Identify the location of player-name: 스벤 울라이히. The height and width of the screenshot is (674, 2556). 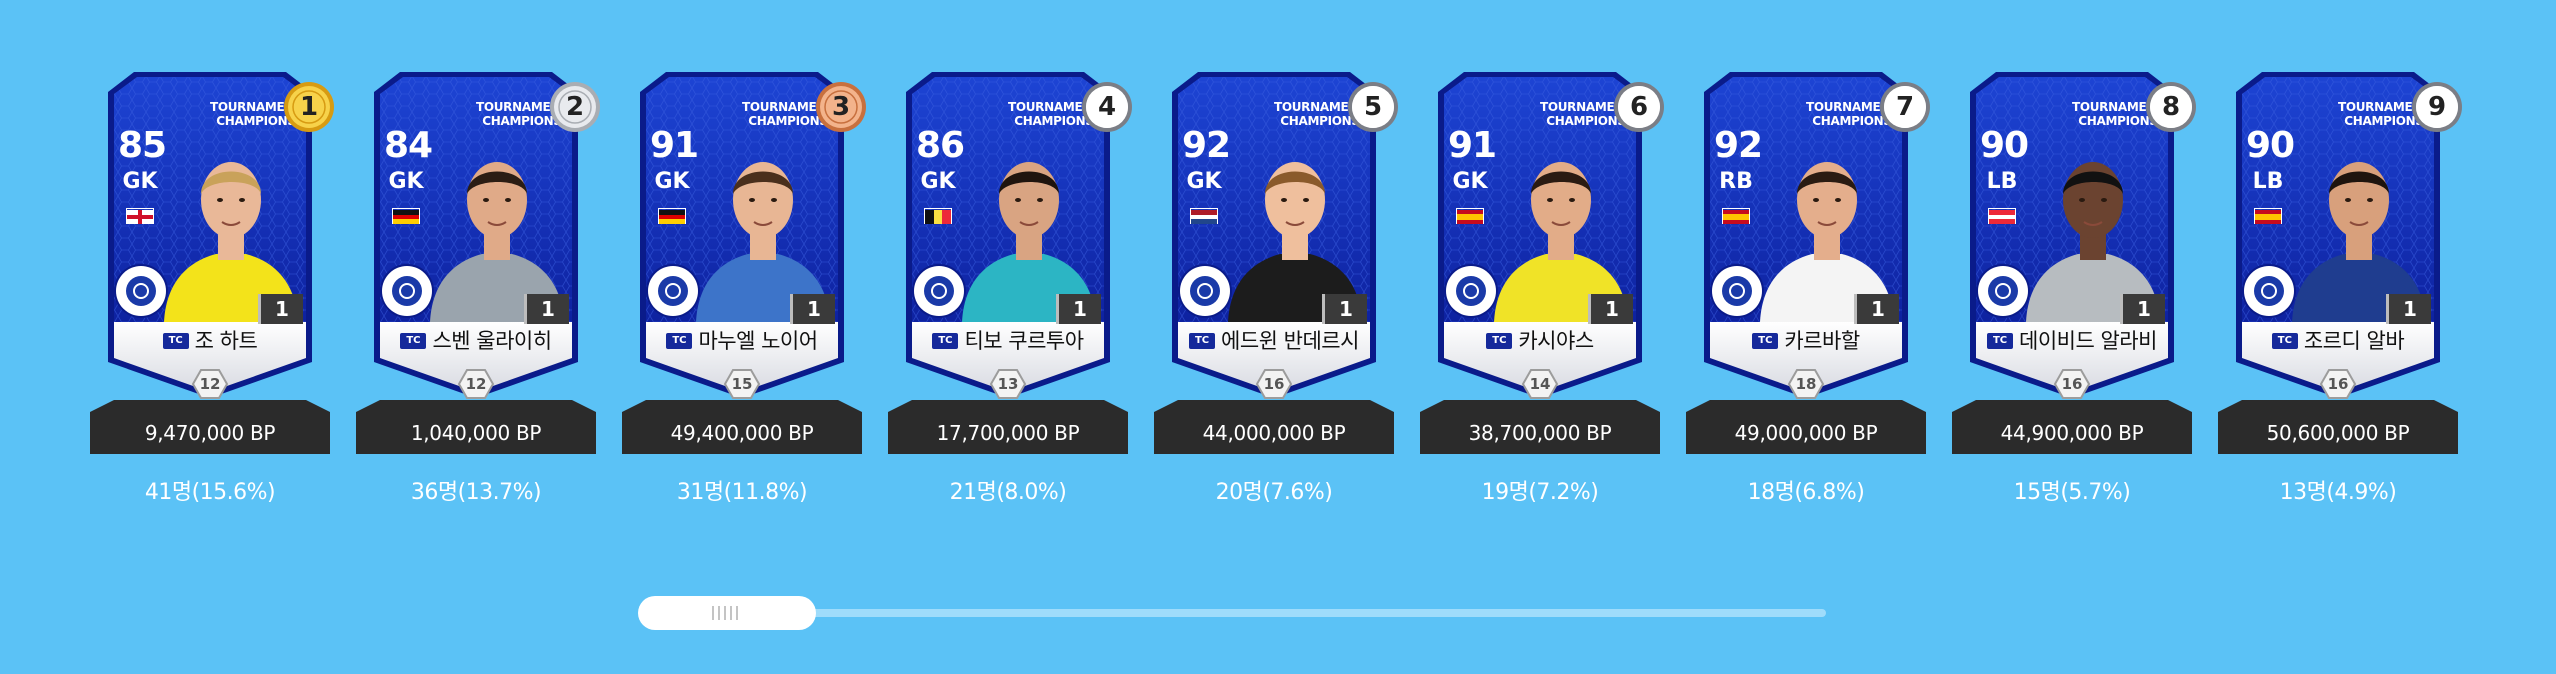
(492, 341).